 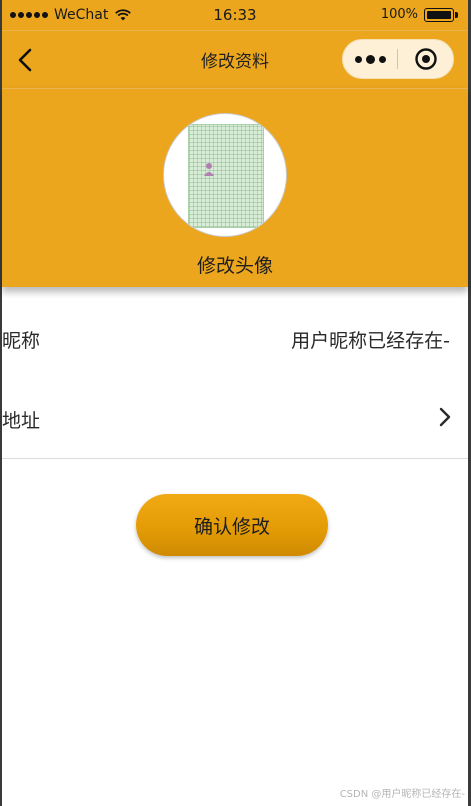 I want to click on status-right: 100%, so click(x=419, y=14).